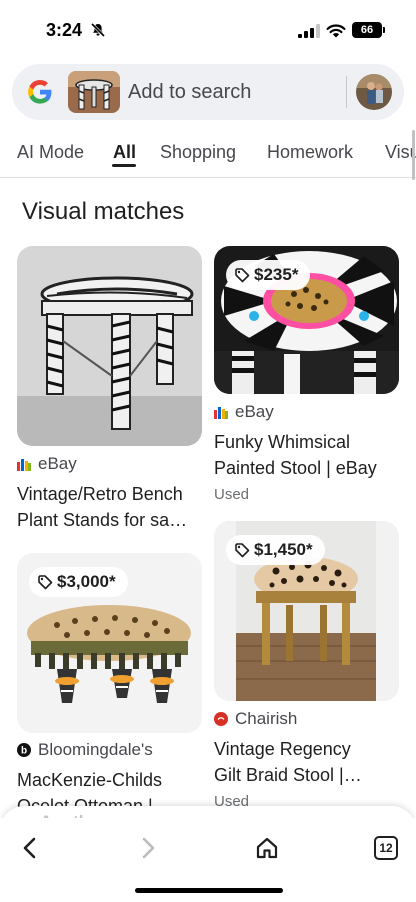  What do you see at coordinates (283, 549) in the screenshot?
I see `price-text: $1,450*` at bounding box center [283, 549].